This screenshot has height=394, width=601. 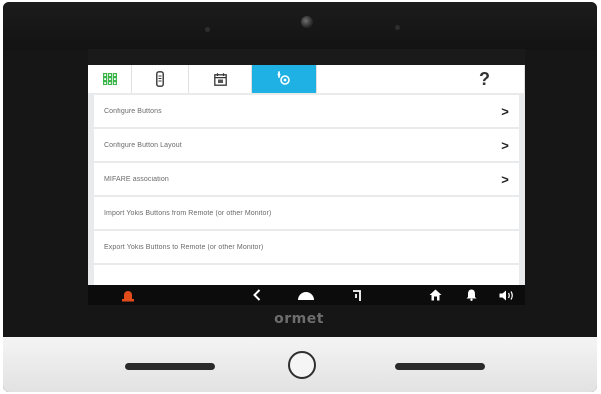 I want to click on grid-icon, so click(x=109, y=79).